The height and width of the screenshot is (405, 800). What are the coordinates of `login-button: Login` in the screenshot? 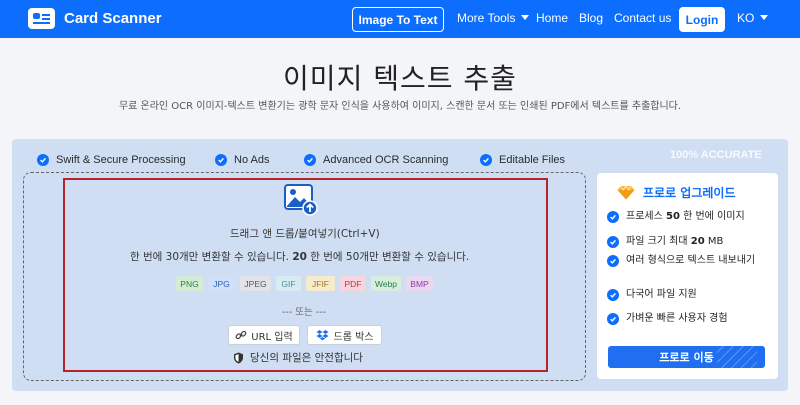 It's located at (702, 19).